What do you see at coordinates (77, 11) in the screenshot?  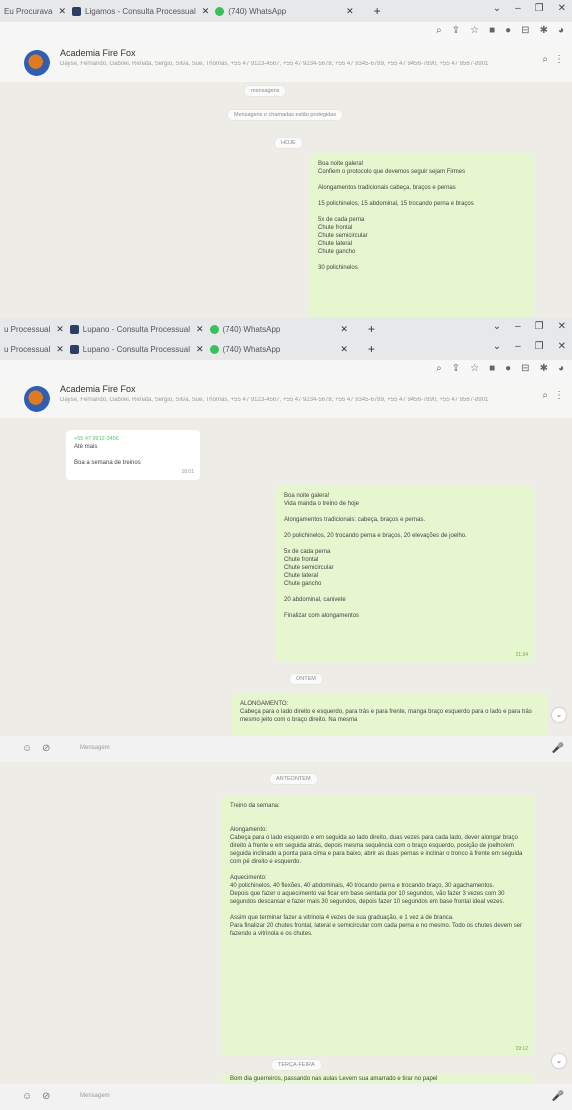 I see `site-icon` at bounding box center [77, 11].